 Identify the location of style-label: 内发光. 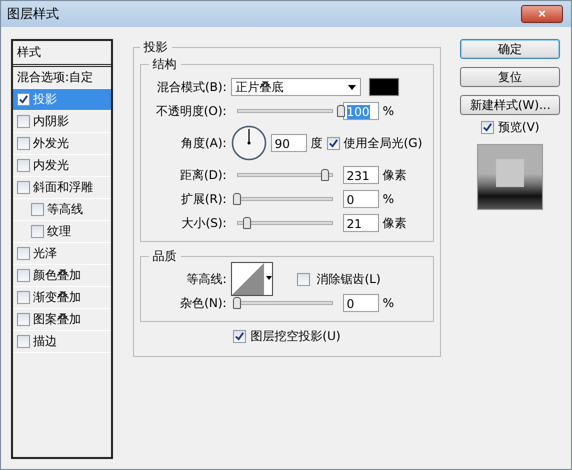
(51, 165).